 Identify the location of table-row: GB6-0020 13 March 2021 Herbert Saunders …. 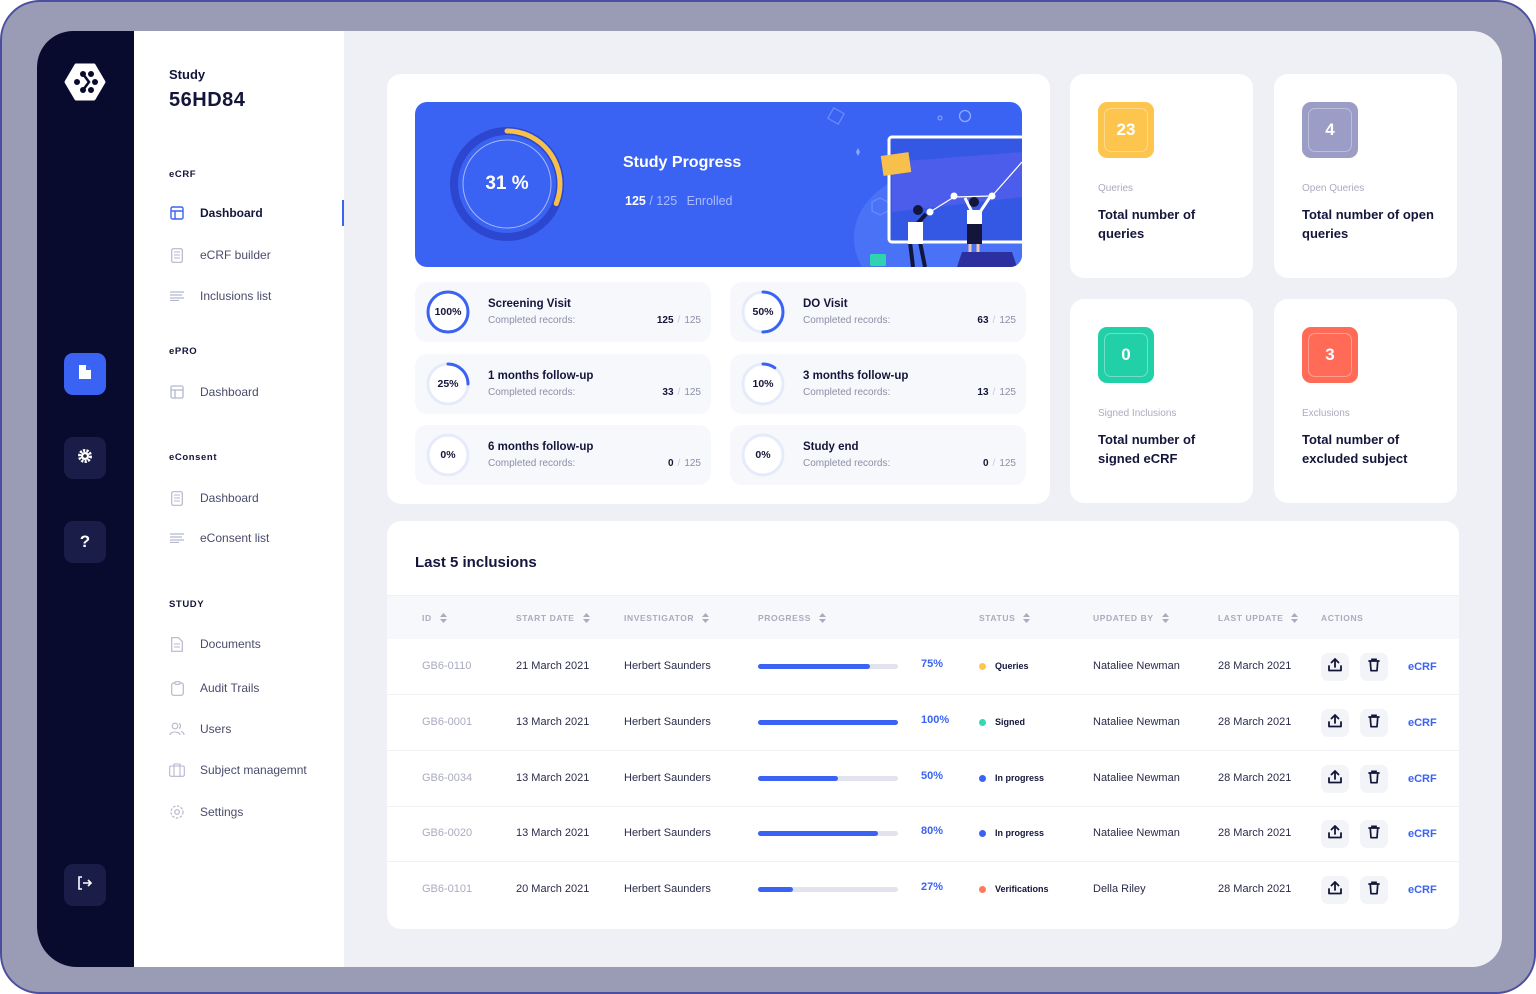
(923, 834).